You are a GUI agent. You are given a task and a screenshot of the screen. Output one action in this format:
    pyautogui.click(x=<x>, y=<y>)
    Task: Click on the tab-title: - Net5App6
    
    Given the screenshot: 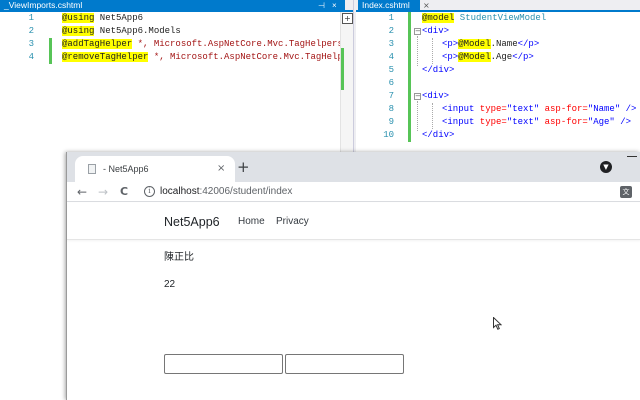 What is the action you would take?
    pyautogui.click(x=126, y=169)
    